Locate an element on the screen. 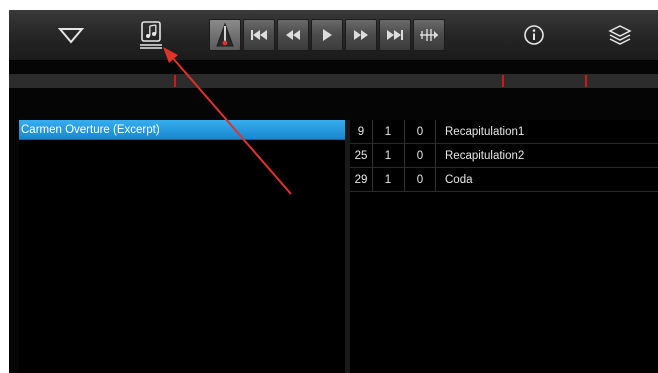 This screenshot has height=373, width=658. fast-forward-icon is located at coordinates (361, 35).